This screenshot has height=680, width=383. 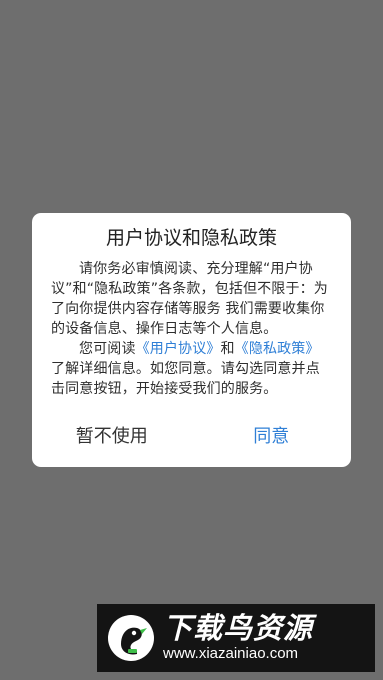 I want to click on dialog-title: 用户协议和隐私政策, so click(x=191, y=238).